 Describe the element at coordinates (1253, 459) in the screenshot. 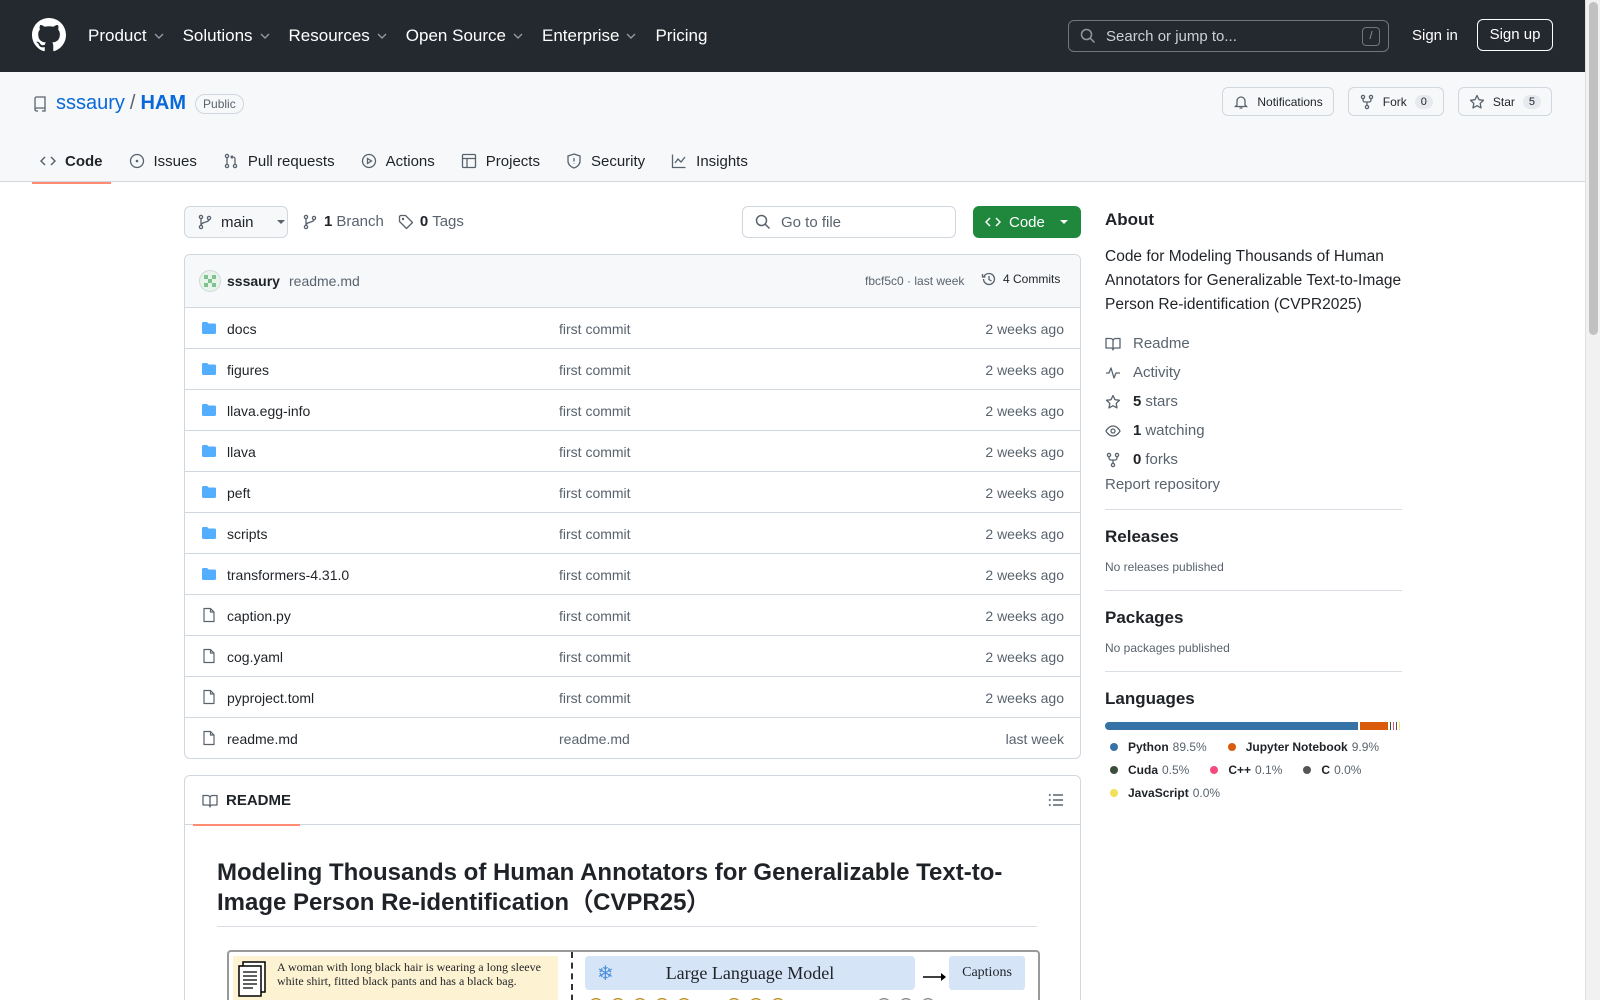

I see `forks-link: 0 forks` at that location.